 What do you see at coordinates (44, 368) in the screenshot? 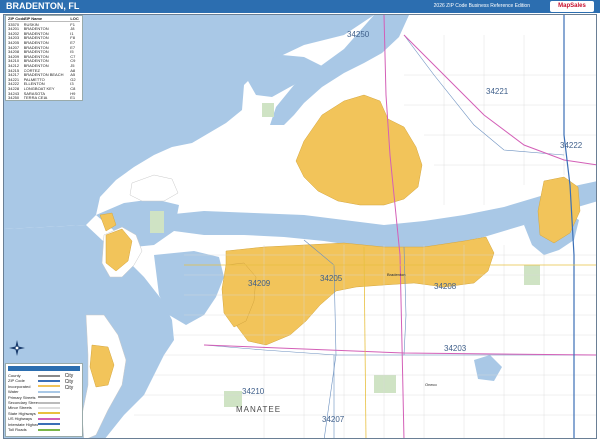
I see `legend-header` at bounding box center [44, 368].